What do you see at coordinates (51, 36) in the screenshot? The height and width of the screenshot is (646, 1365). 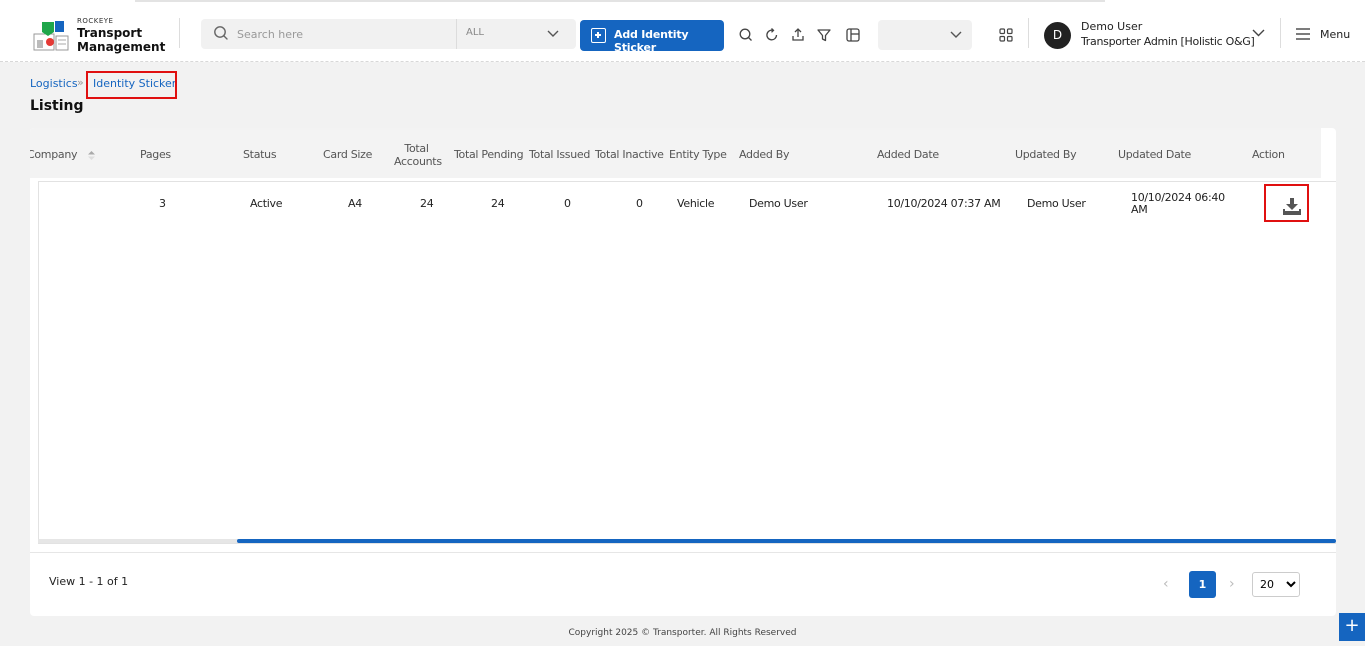 I see `logo-mark-icon` at bounding box center [51, 36].